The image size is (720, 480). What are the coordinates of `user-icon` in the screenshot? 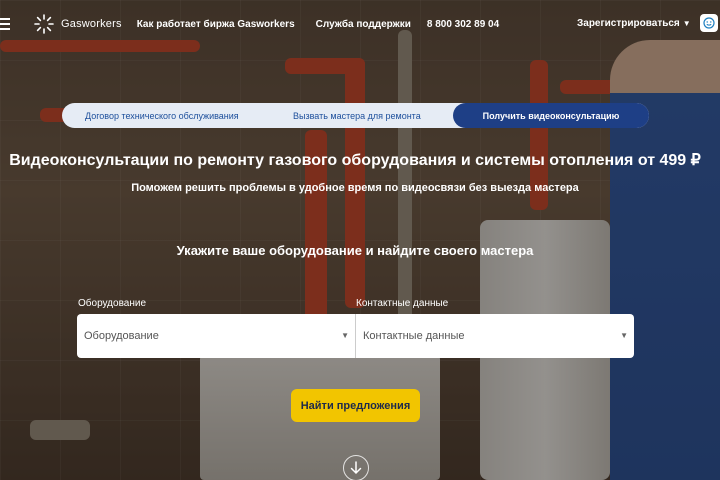 It's located at (709, 23).